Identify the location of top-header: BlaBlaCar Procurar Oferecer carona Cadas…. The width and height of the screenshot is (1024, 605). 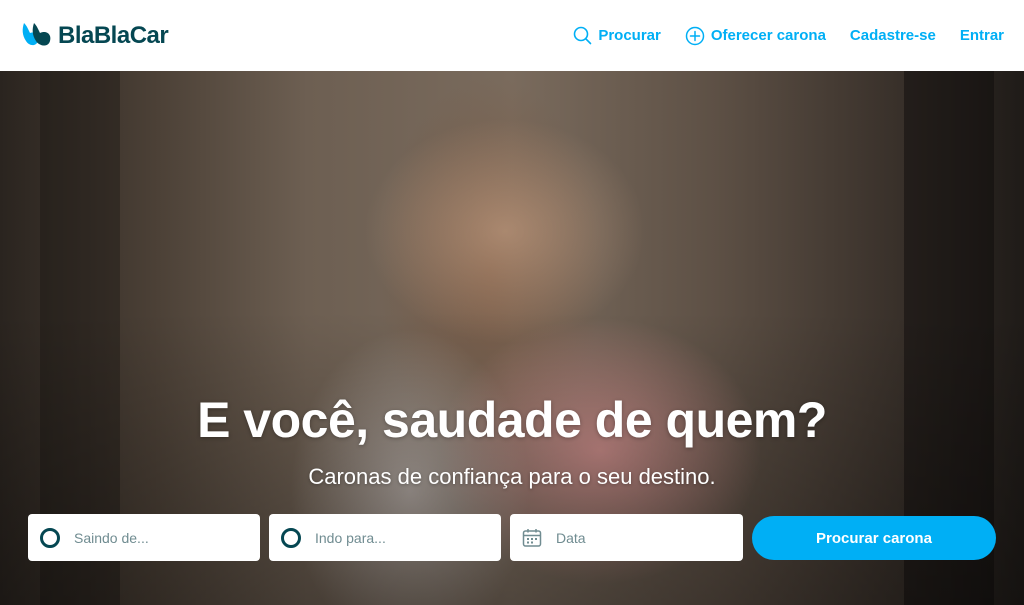
(512, 35).